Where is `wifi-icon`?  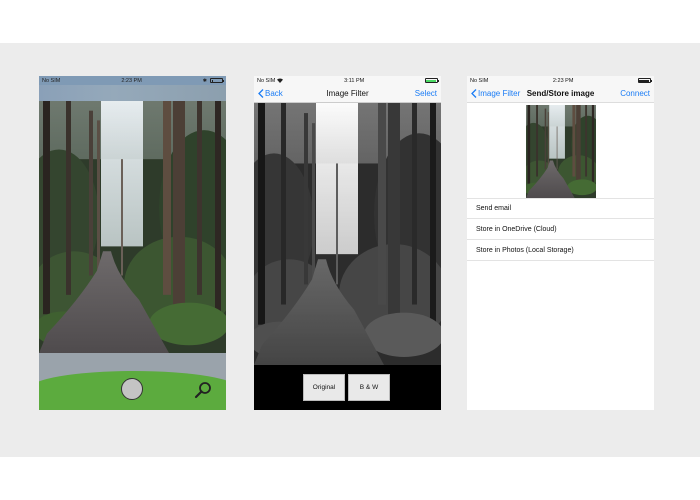 wifi-icon is located at coordinates (280, 80).